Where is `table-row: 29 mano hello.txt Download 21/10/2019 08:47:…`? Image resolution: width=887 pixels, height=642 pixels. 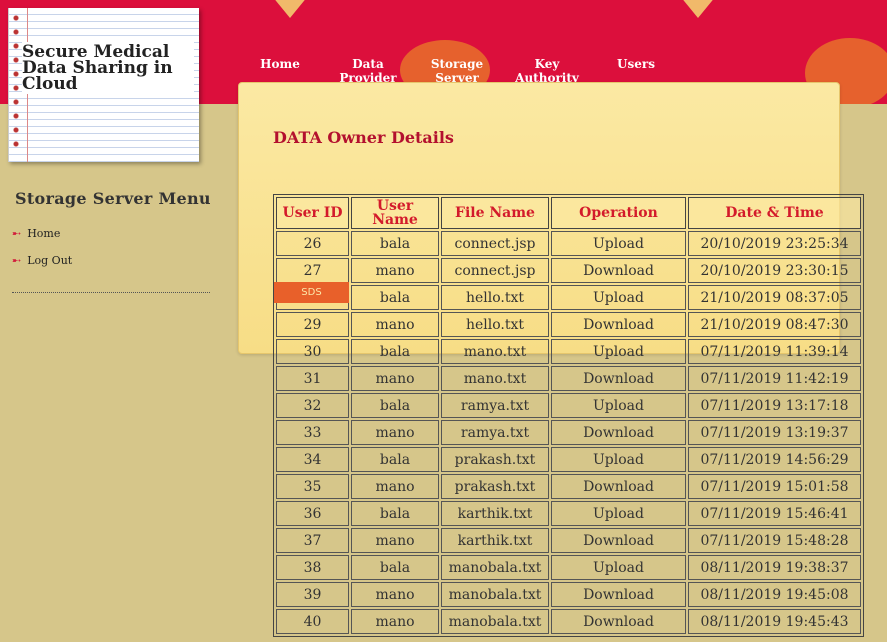
table-row: 29 mano hello.txt Download 21/10/2019 08:47:… is located at coordinates (568, 324).